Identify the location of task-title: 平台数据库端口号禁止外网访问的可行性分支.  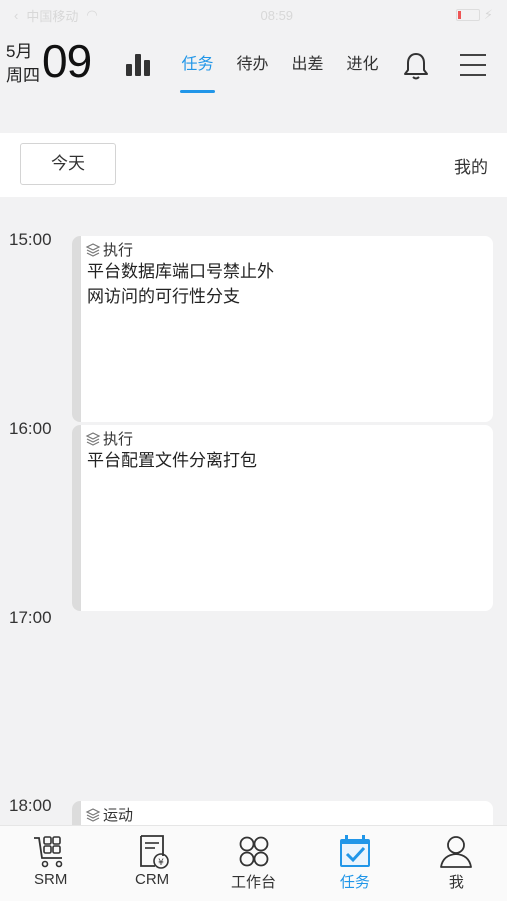
(180, 284).